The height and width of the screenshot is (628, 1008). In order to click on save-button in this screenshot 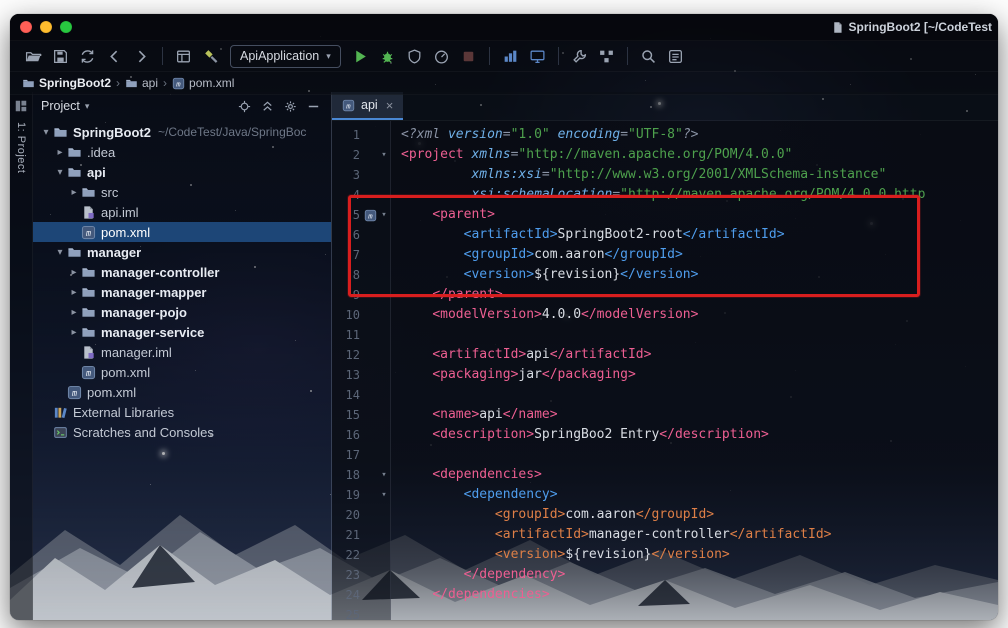, I will do `click(60, 56)`.